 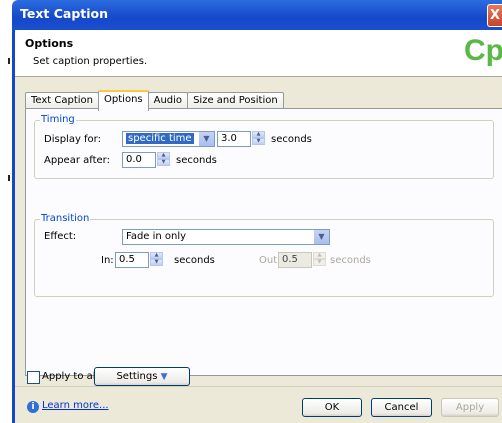 I want to click on info-icon: i, so click(x=33, y=407).